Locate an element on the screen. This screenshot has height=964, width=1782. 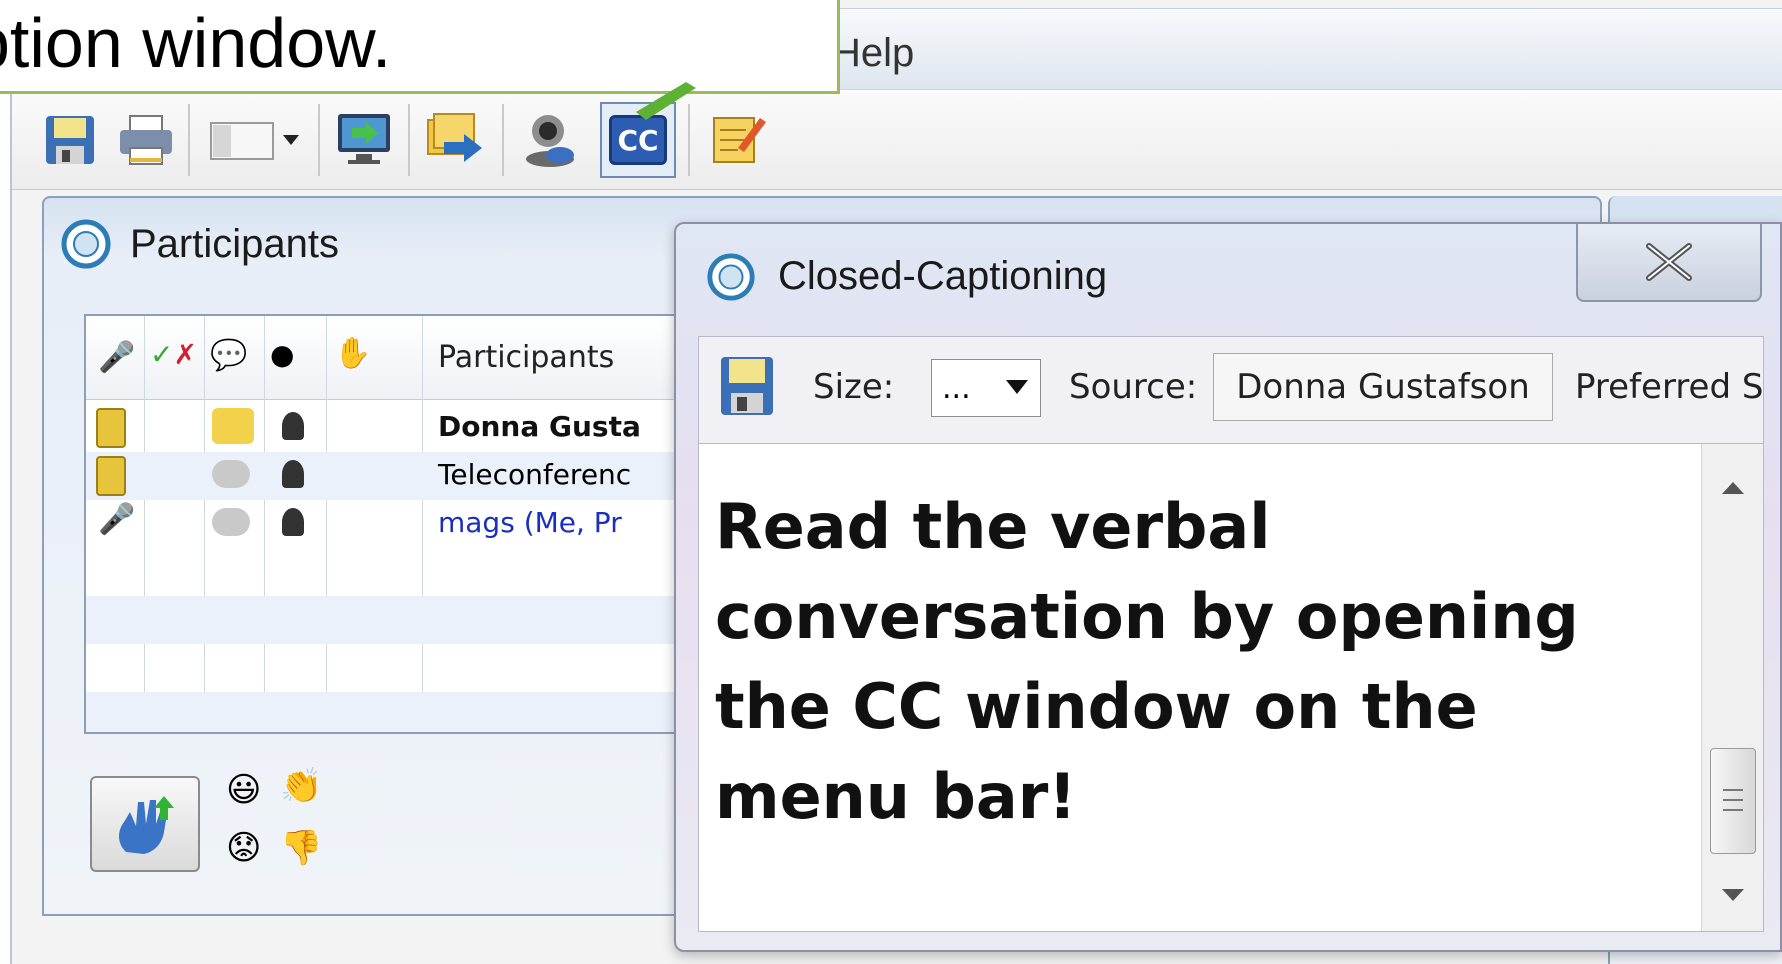
size-label: Size: is located at coordinates (854, 387).